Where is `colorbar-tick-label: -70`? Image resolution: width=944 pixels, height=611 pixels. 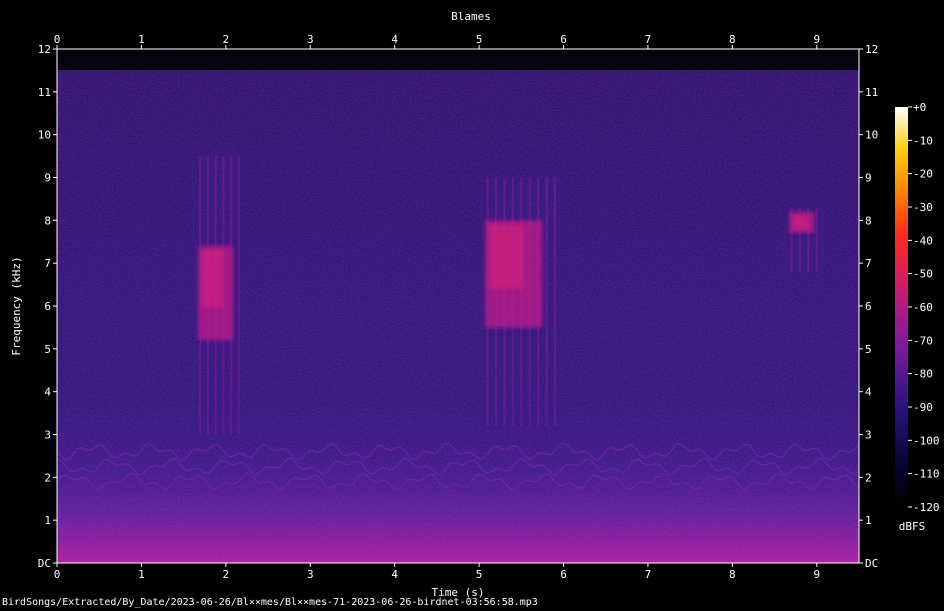 colorbar-tick-label: -70 is located at coordinates (923, 340).